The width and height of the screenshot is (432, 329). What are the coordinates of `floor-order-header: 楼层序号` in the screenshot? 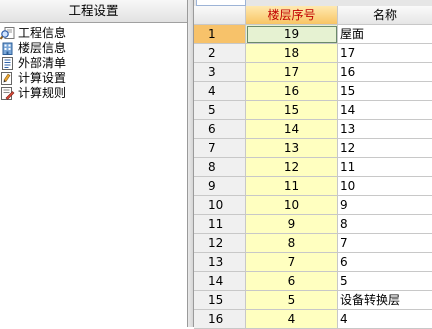 It's located at (292, 15).